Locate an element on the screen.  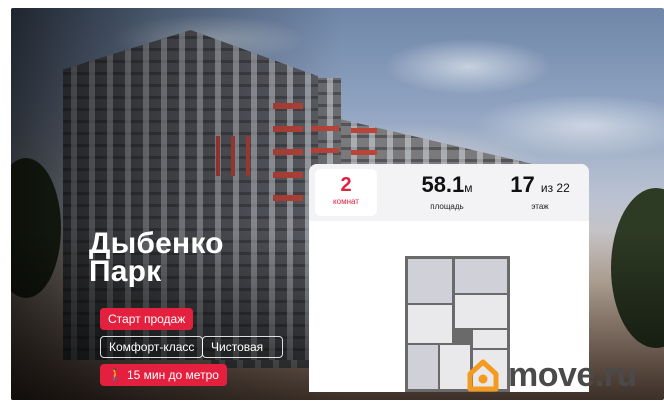
plan-room-bath2 is located at coordinates (423, 367).